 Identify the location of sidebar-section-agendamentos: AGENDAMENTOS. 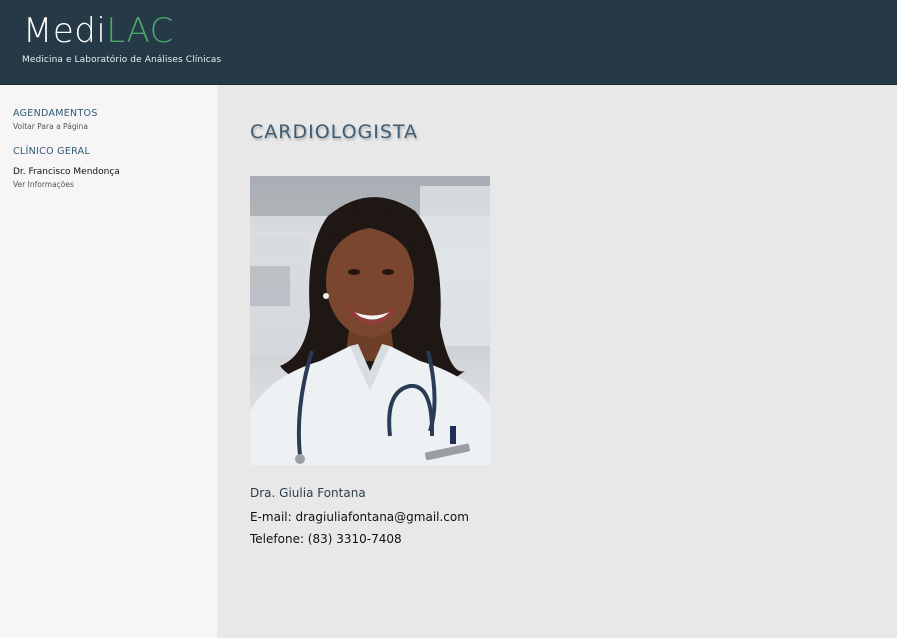
(55, 113).